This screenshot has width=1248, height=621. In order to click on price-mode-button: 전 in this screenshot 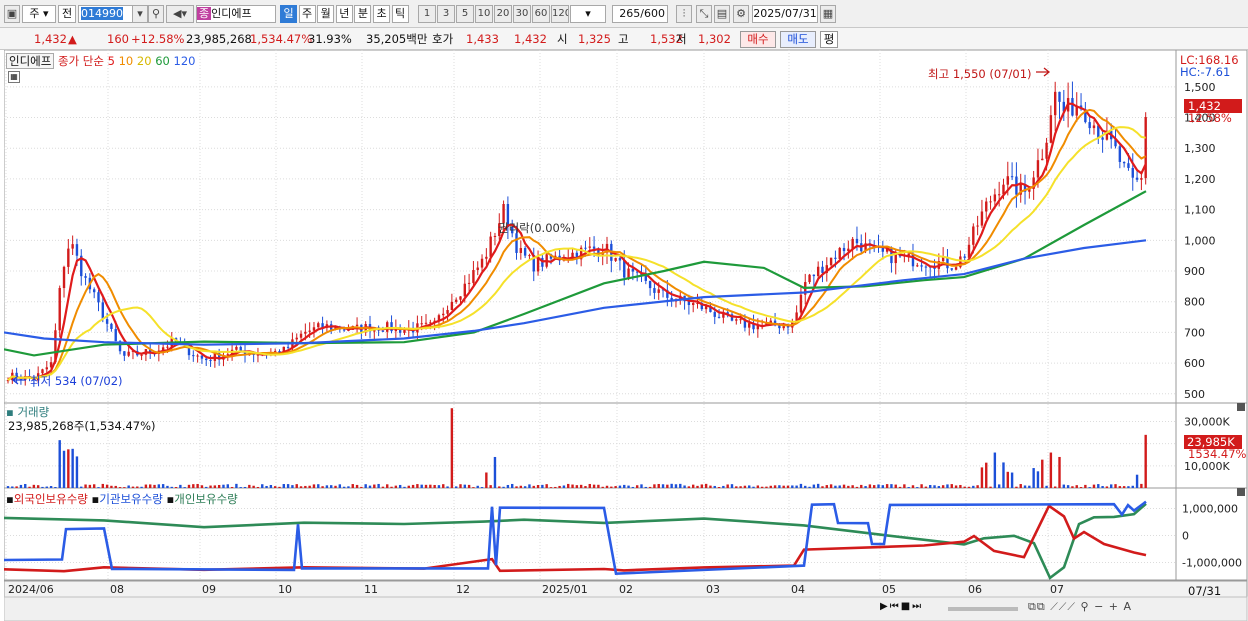, I will do `click(67, 14)`.